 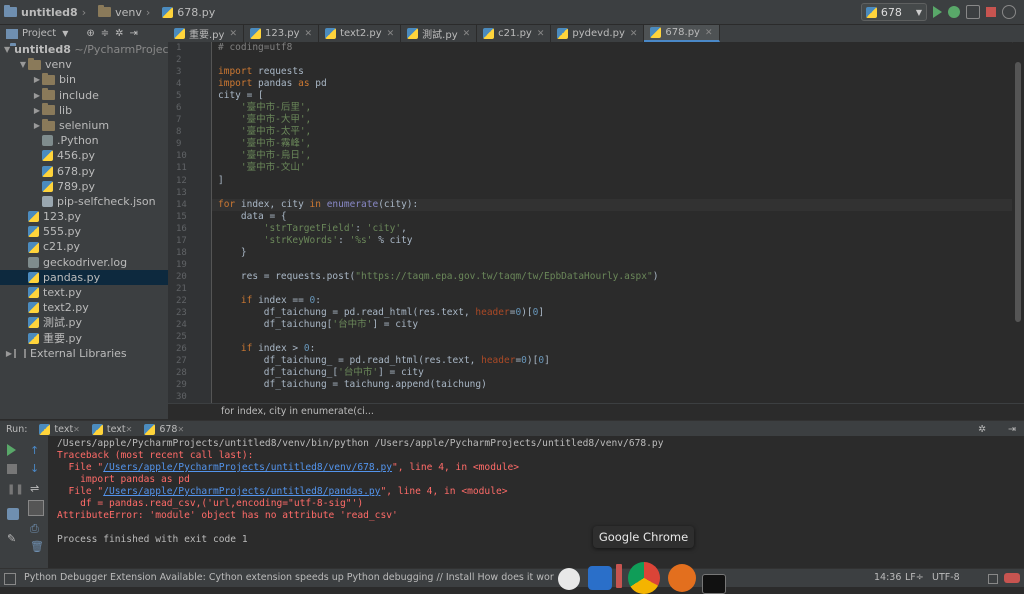 What do you see at coordinates (84, 353) in the screenshot?
I see `tree-external-libraries: ▶ External Libraries` at bounding box center [84, 353].